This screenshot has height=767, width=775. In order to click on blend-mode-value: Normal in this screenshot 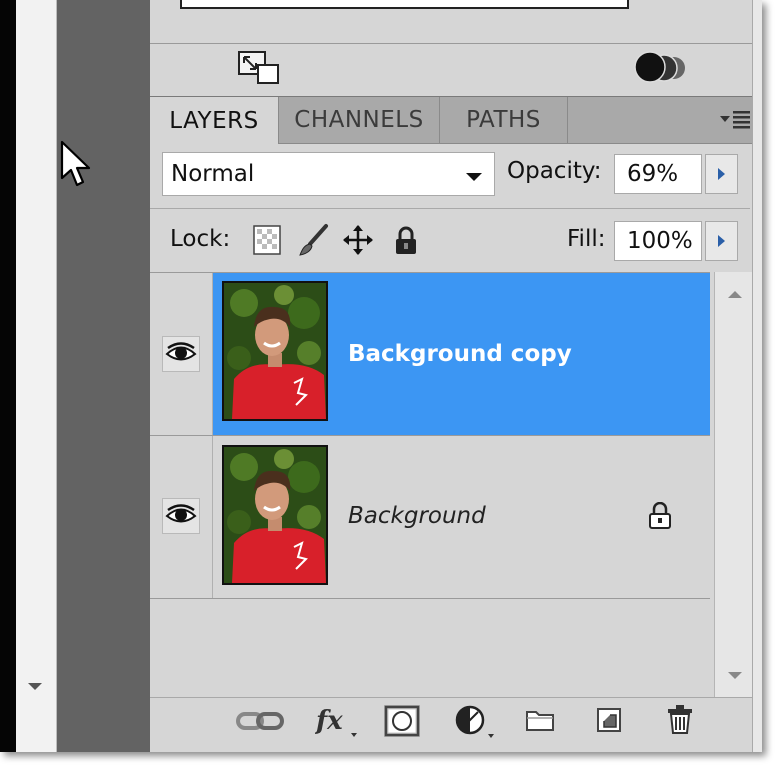, I will do `click(213, 174)`.